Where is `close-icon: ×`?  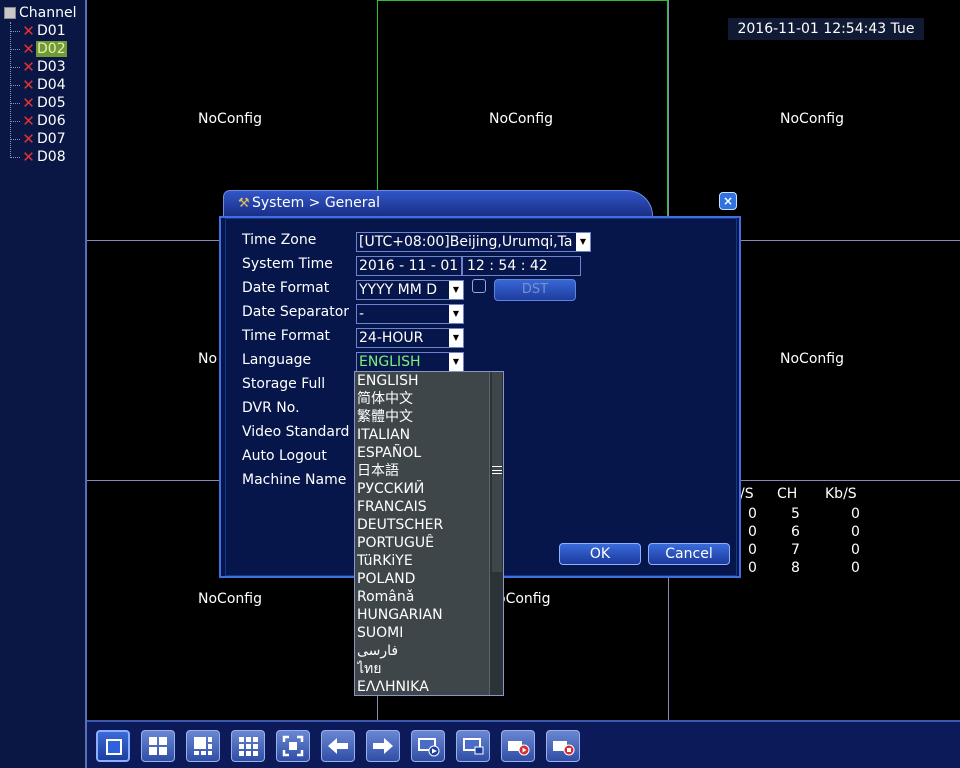
close-icon: × is located at coordinates (728, 201).